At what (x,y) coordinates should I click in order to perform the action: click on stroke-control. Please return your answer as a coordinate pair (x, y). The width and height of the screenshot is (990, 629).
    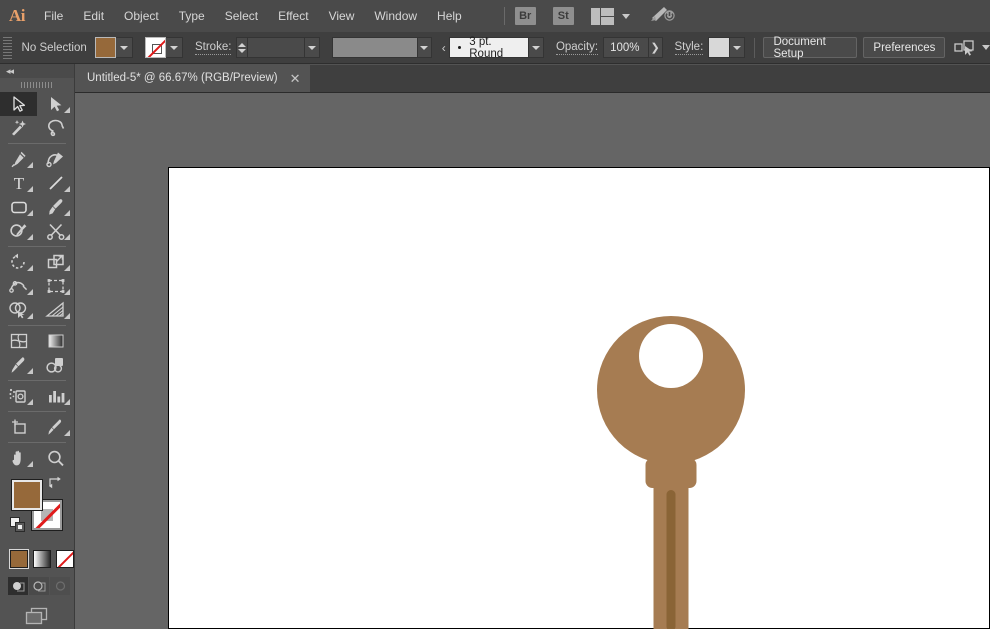
    Looking at the image, I should click on (163, 47).